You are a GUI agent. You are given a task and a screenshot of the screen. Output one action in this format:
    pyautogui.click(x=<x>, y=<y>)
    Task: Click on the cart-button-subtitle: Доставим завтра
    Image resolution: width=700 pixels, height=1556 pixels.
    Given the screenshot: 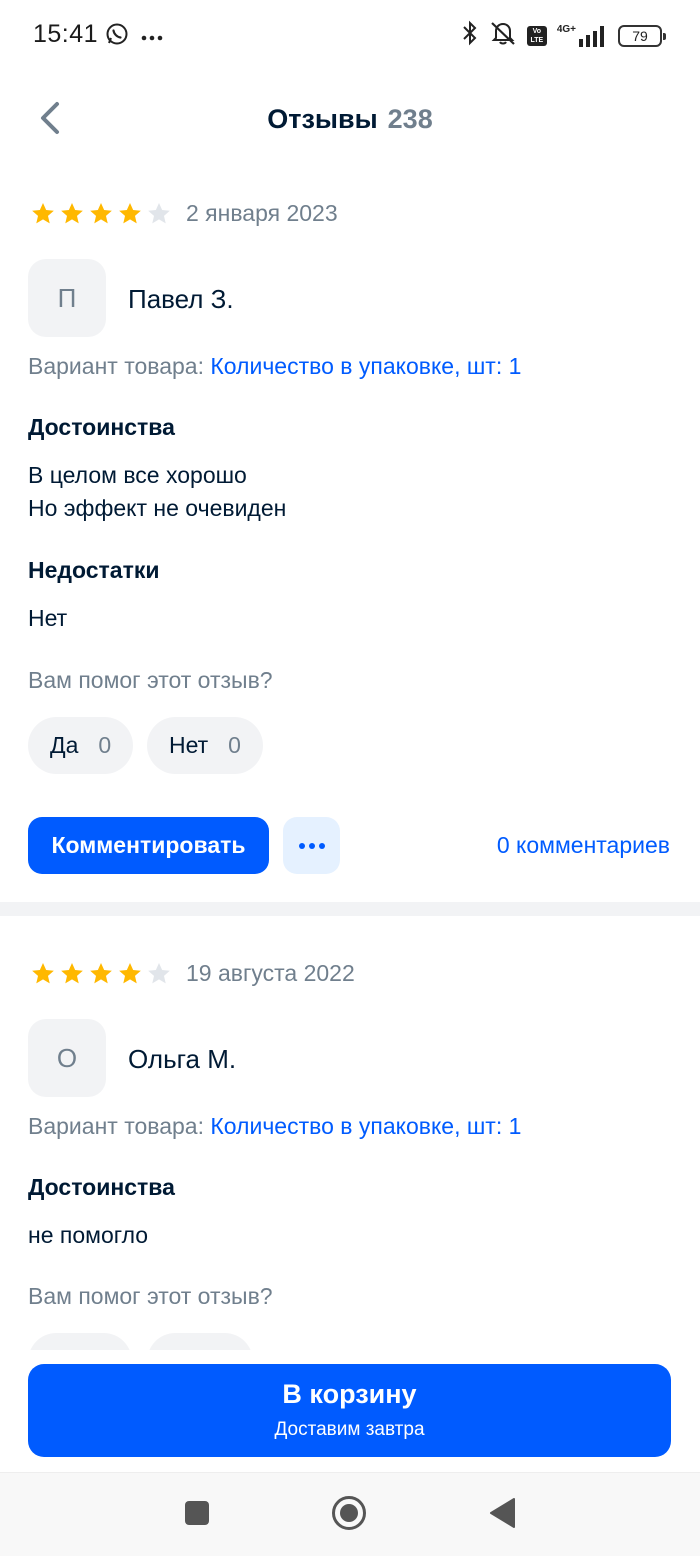 What is the action you would take?
    pyautogui.click(x=349, y=1429)
    